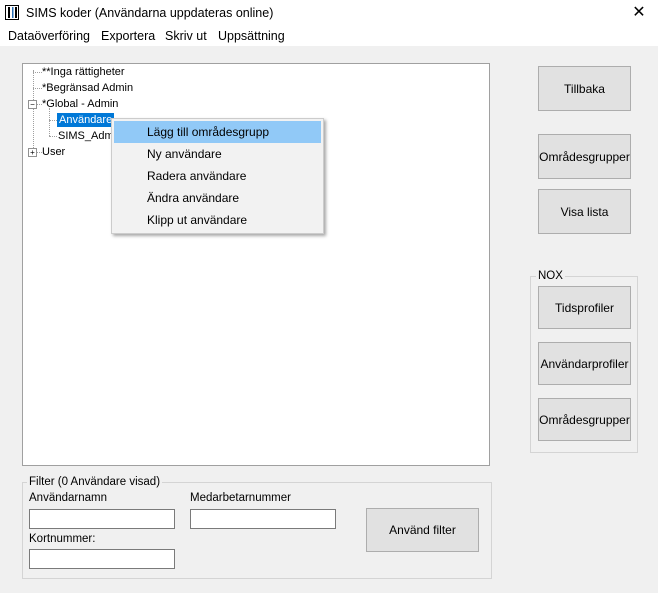  I want to click on time-profiles-button: Tidsprofiler, so click(584, 307).